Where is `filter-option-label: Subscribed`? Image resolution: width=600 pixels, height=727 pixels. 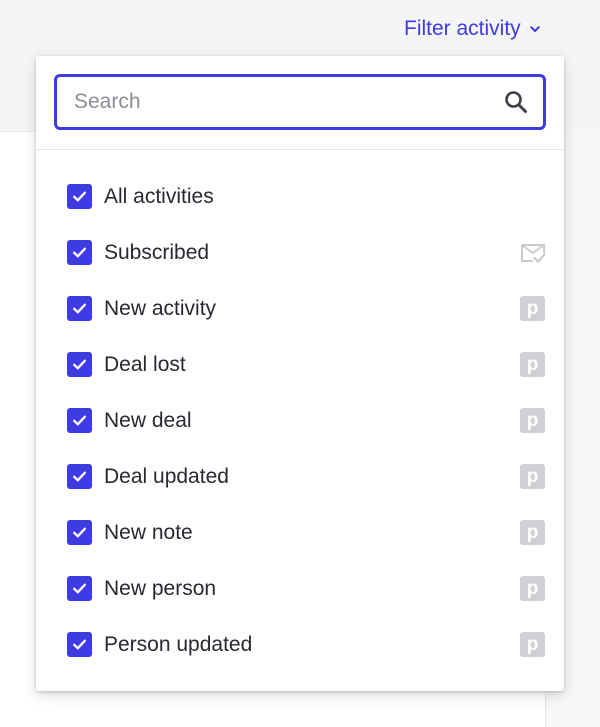 filter-option-label: Subscribed is located at coordinates (157, 252).